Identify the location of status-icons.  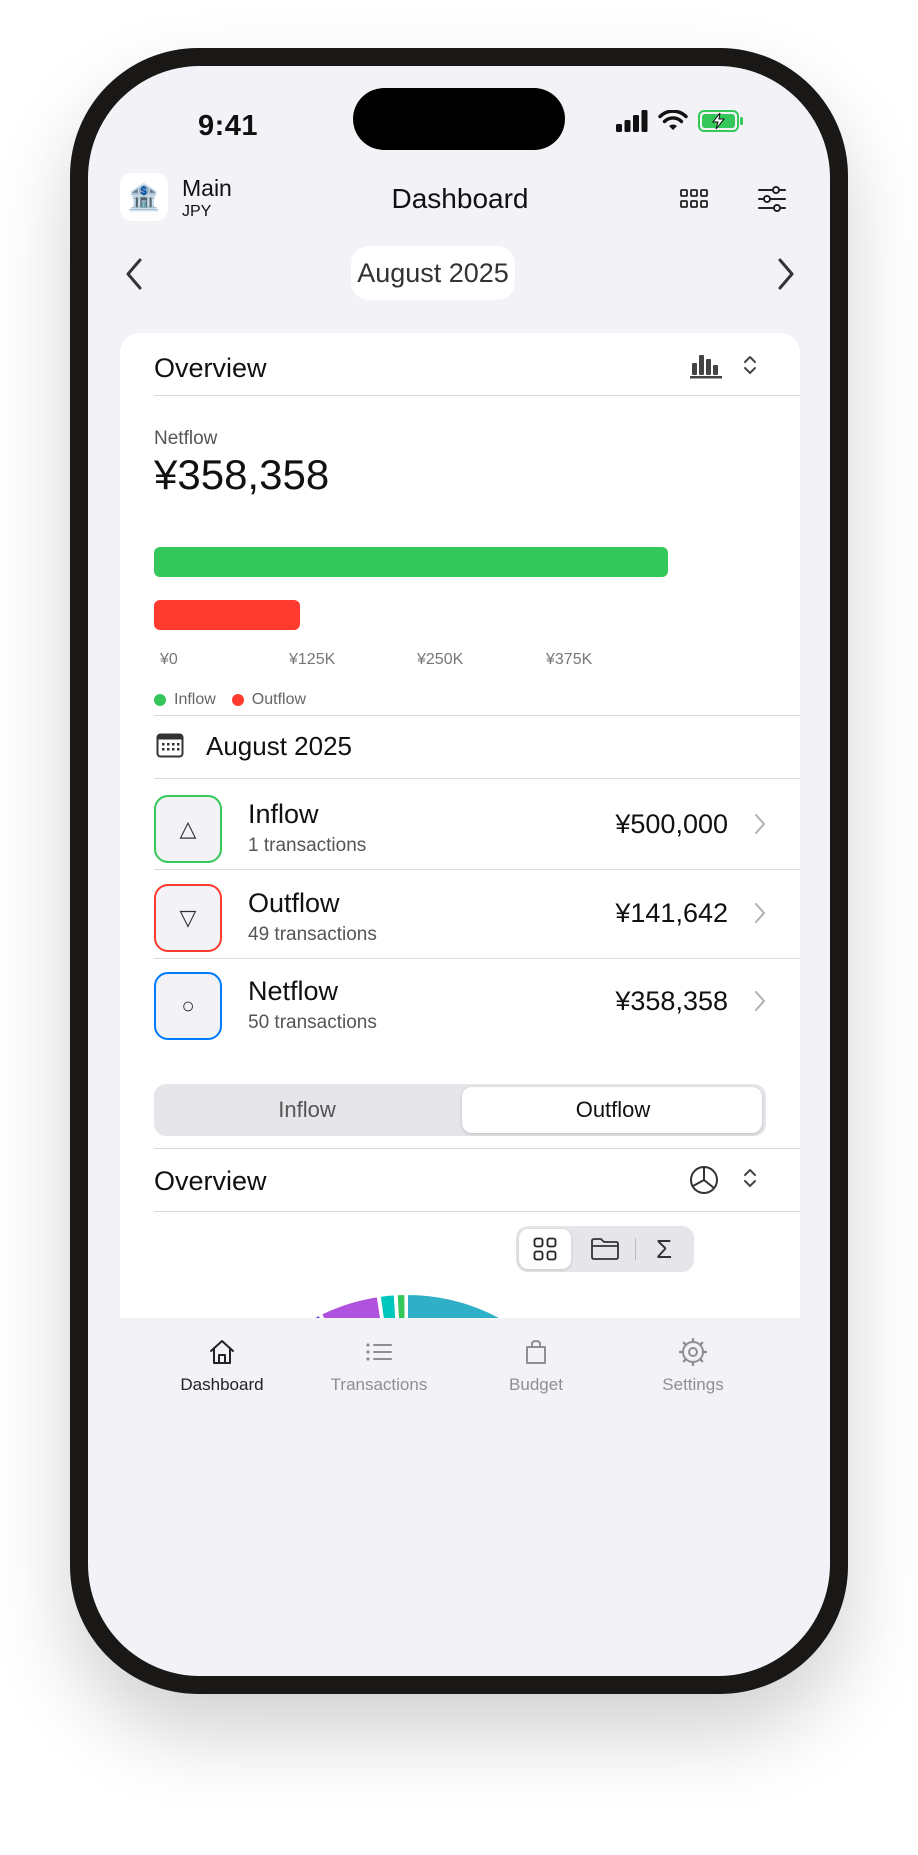
(680, 121).